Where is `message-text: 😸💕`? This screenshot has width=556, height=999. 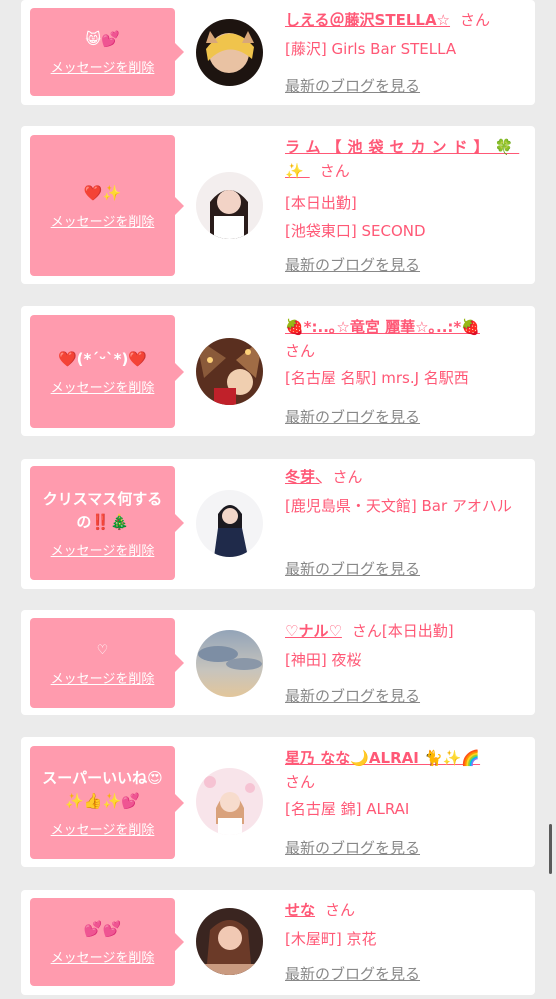
message-text: 😸💕 is located at coordinates (102, 39).